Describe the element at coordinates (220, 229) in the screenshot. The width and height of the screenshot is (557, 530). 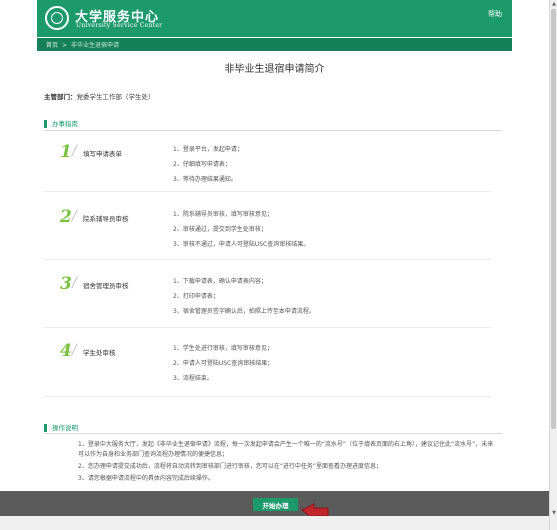
I see `step-item: 2、审核通过，提交到学生处审核；` at that location.